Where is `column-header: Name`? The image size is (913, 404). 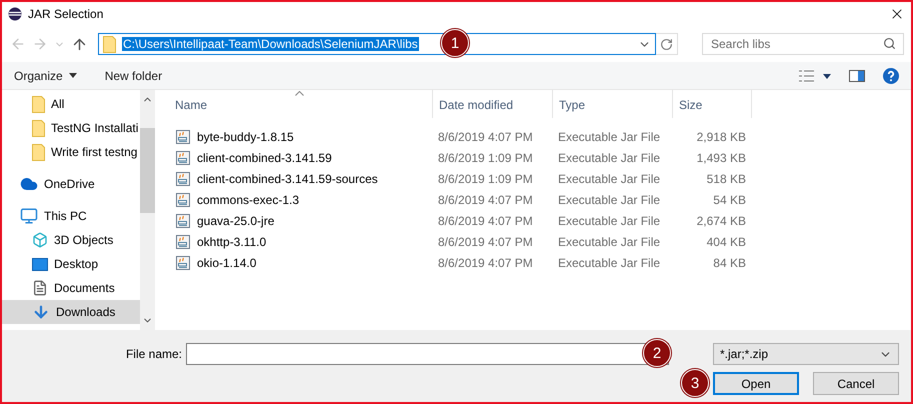
column-header: Name is located at coordinates (300, 104).